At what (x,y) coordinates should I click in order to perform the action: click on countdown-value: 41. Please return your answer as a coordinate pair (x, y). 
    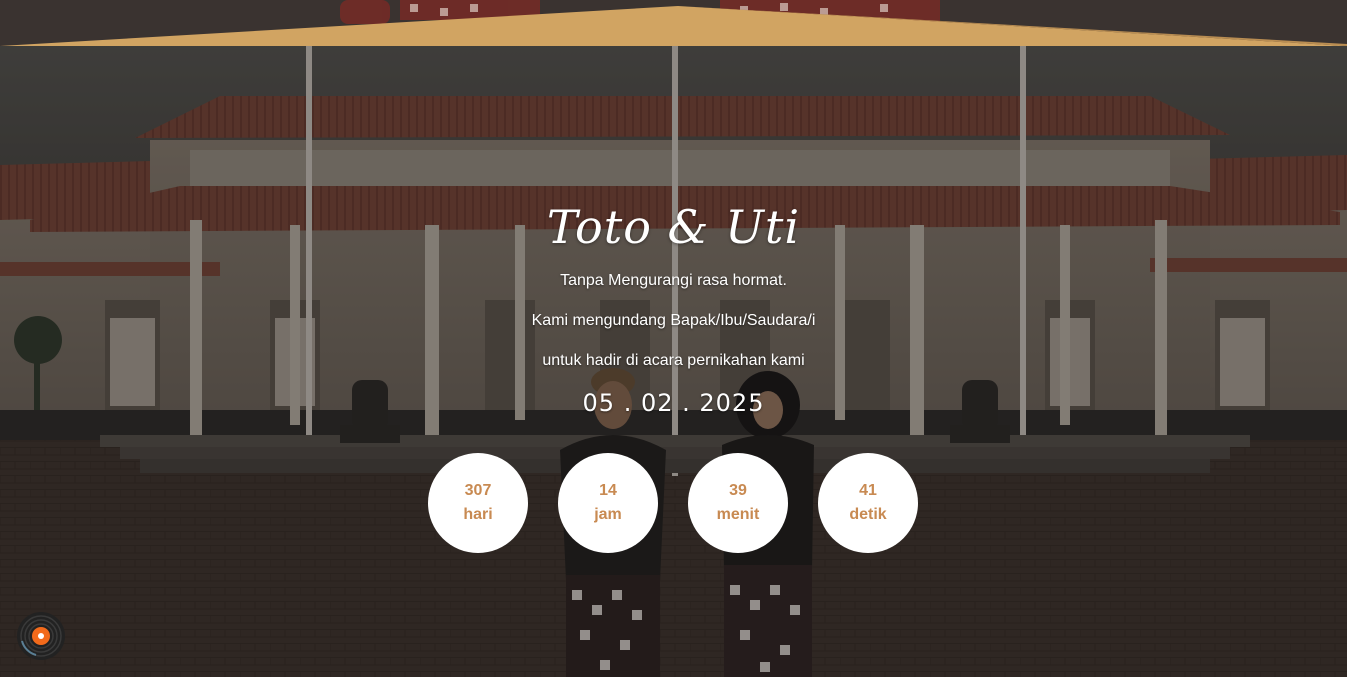
    Looking at the image, I should click on (868, 490).